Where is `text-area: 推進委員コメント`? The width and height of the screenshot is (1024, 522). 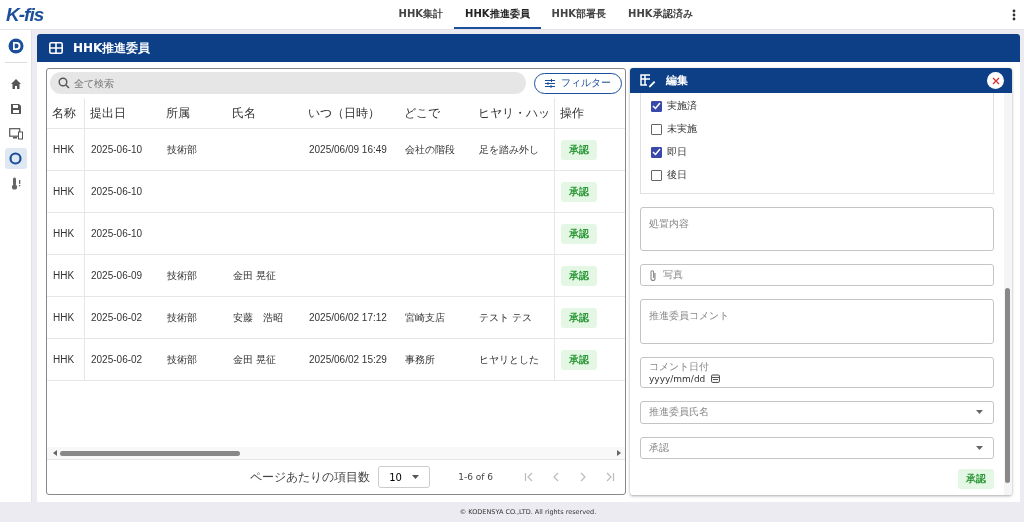 text-area: 推進委員コメント is located at coordinates (817, 321).